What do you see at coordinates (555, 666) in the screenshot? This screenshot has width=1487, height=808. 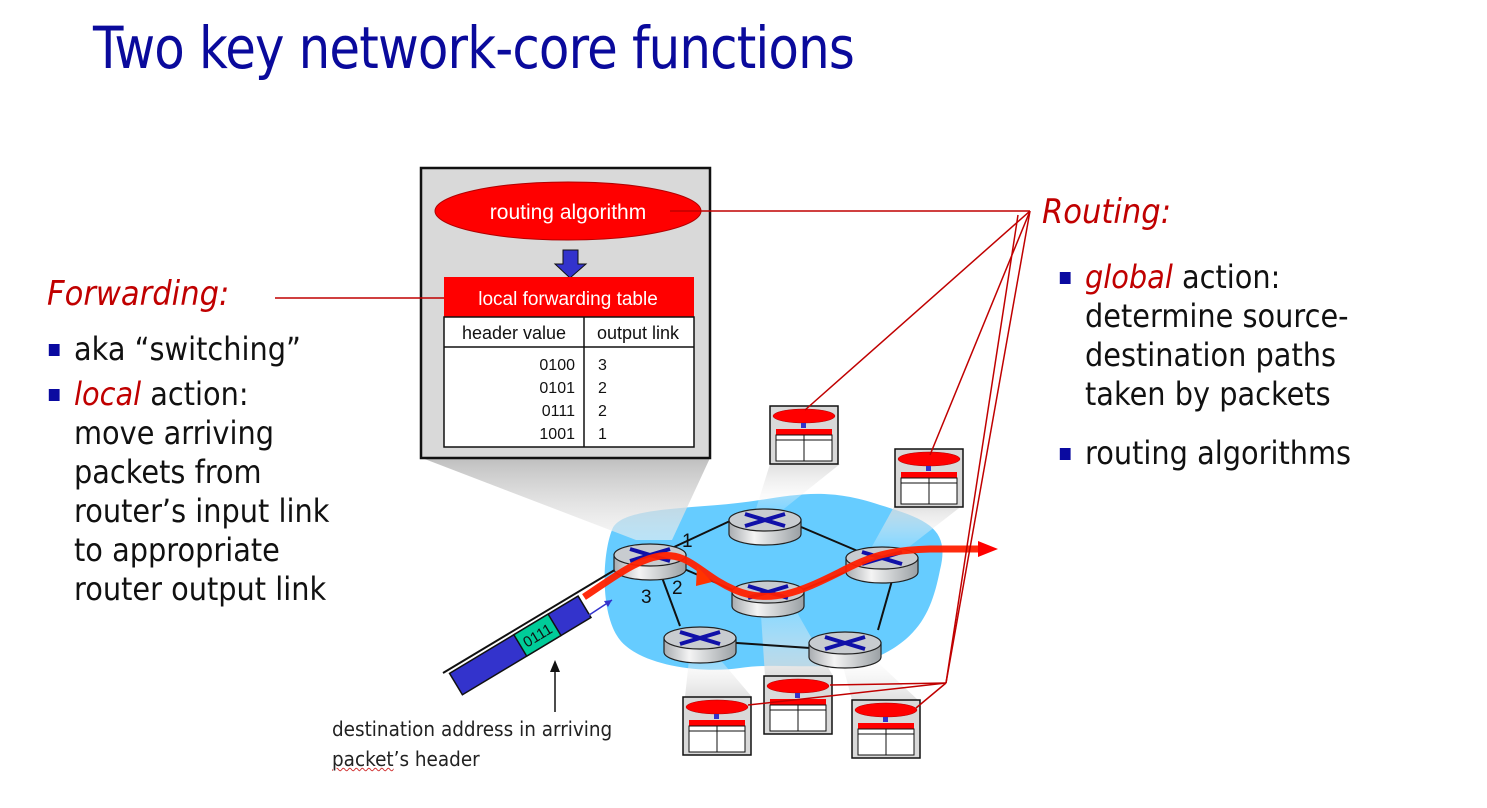 I see `caption-pointer-arrowhead` at bounding box center [555, 666].